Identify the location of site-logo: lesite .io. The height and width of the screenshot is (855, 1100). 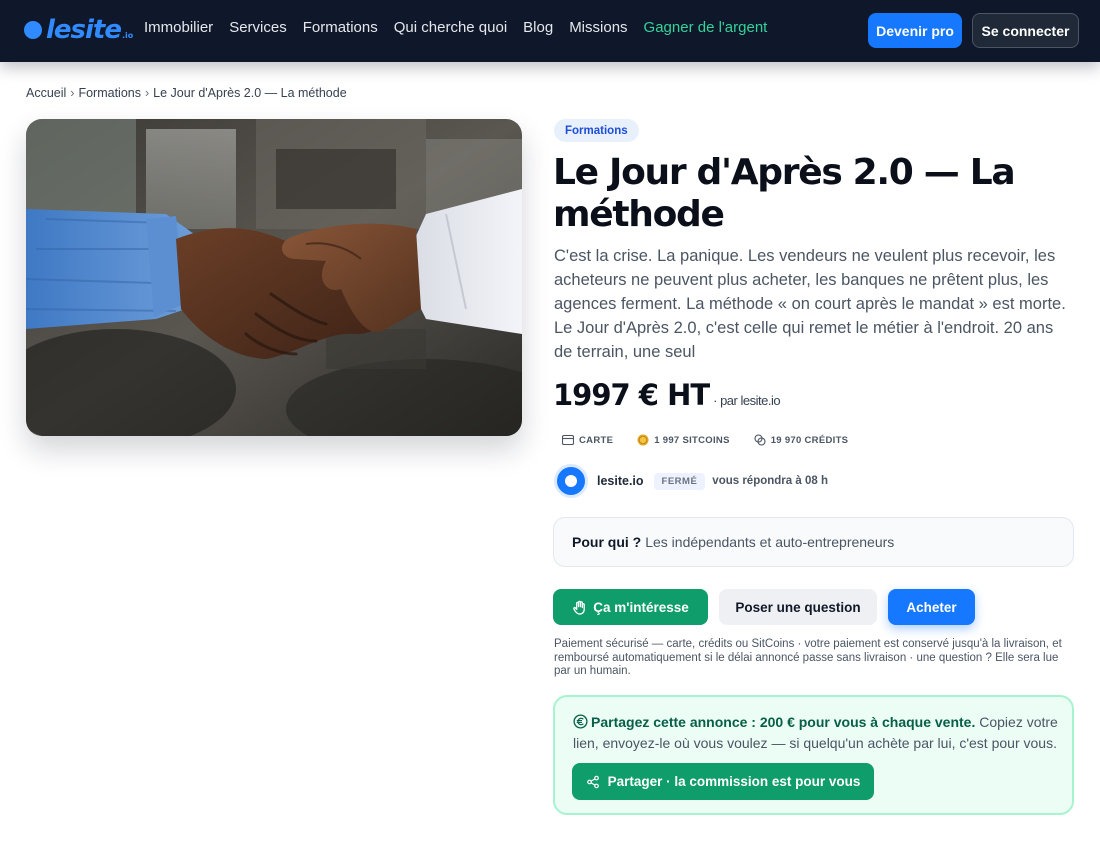
(78, 30).